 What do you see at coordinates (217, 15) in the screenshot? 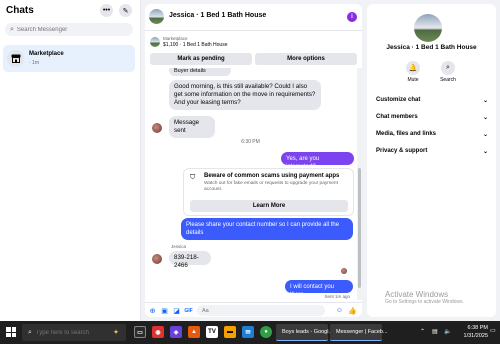
I see `chat-title: Jessica · 1 Bed 1 Bath House` at bounding box center [217, 15].